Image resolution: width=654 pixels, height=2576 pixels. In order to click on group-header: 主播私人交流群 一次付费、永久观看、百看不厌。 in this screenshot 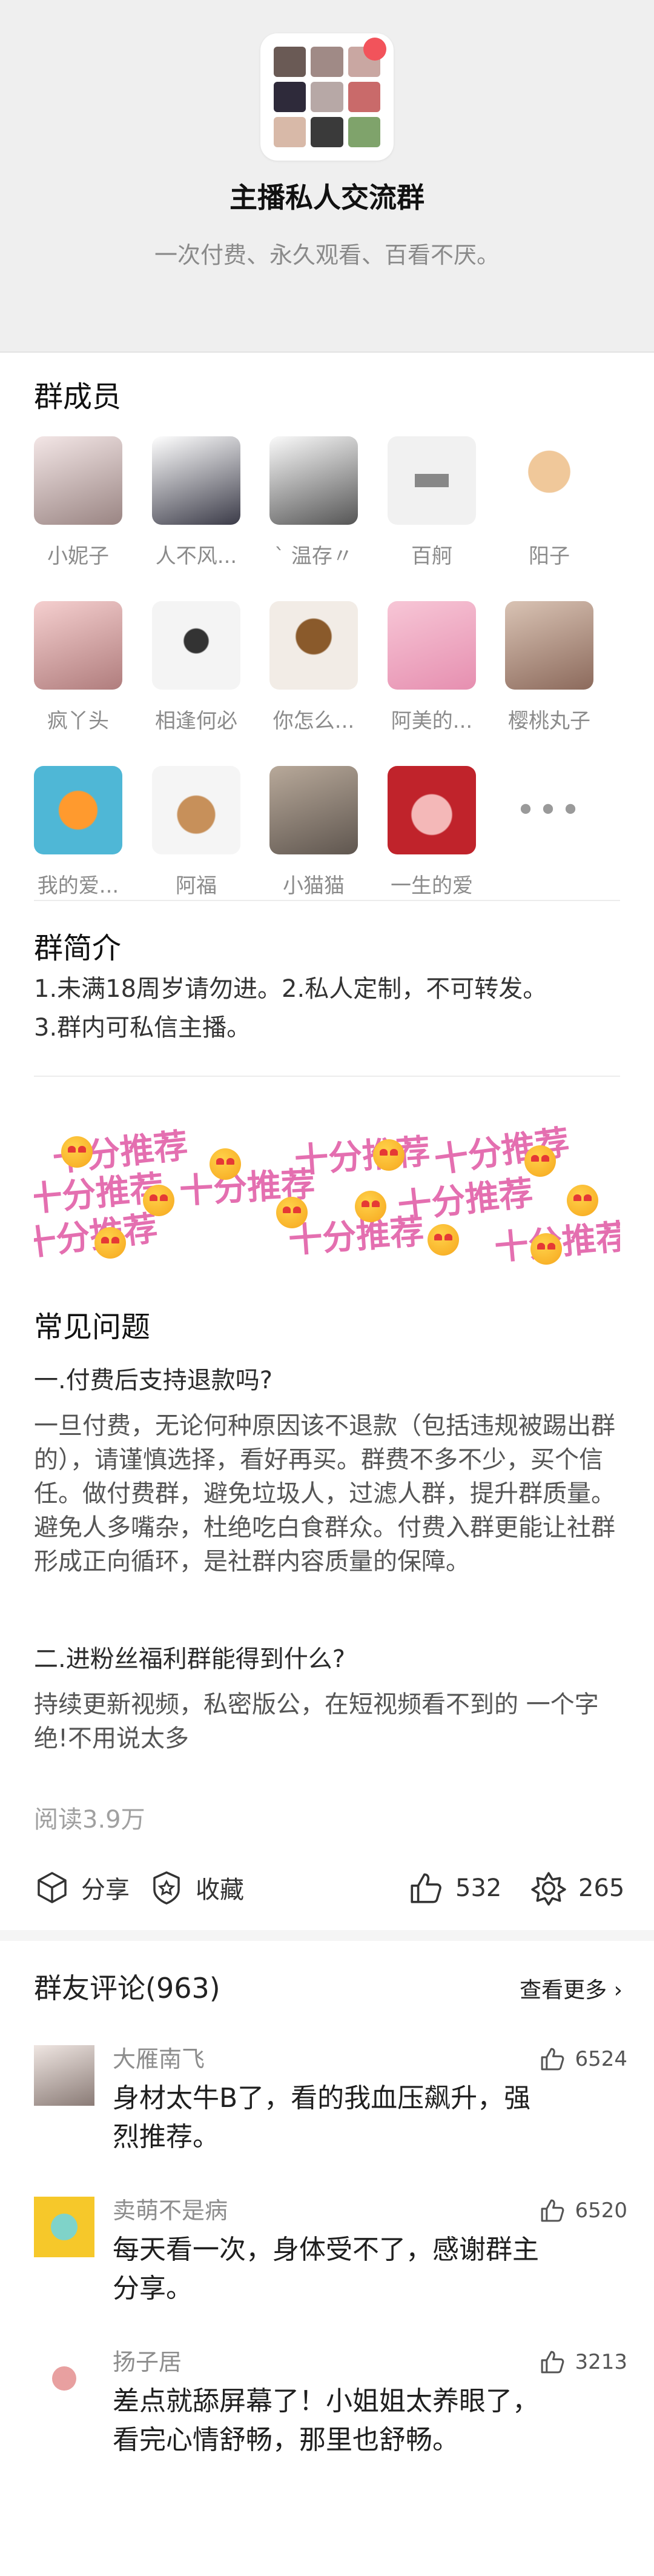, I will do `click(327, 176)`.